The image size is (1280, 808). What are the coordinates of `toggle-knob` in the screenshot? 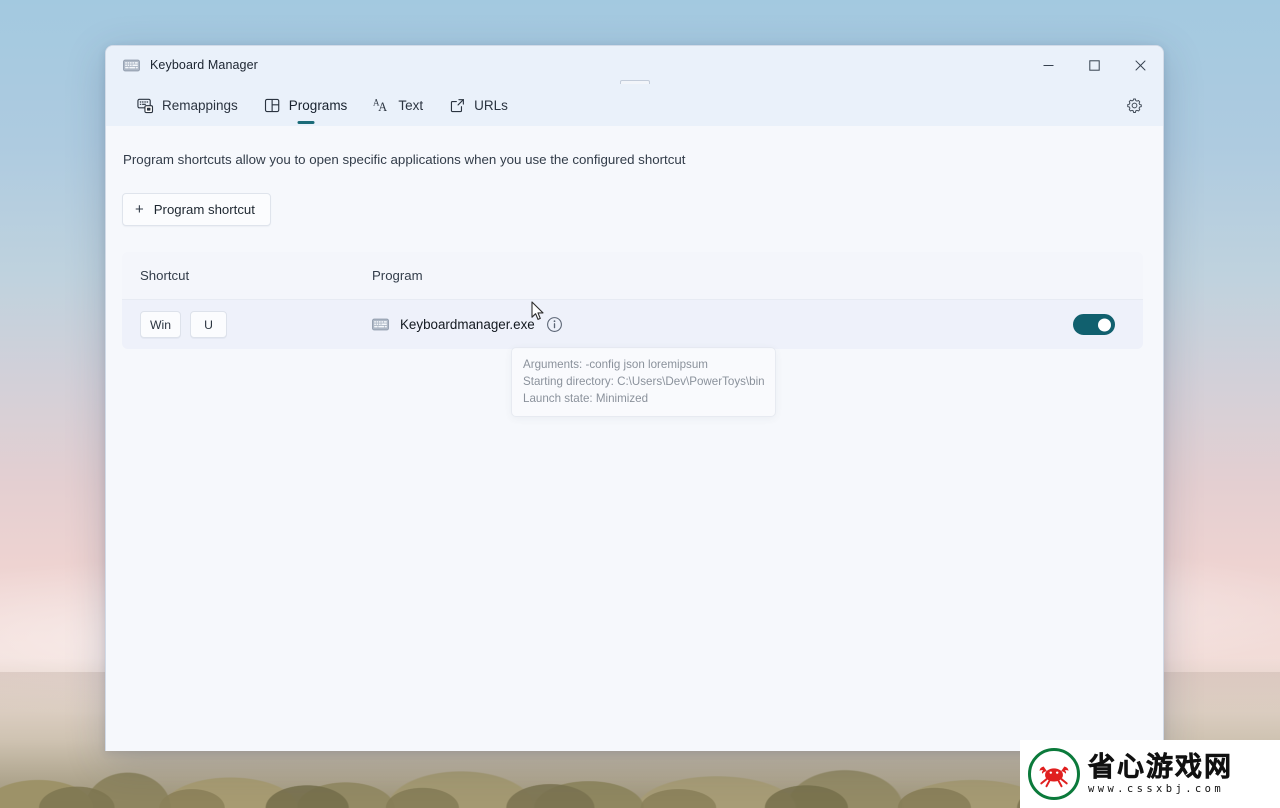 It's located at (1104, 324).